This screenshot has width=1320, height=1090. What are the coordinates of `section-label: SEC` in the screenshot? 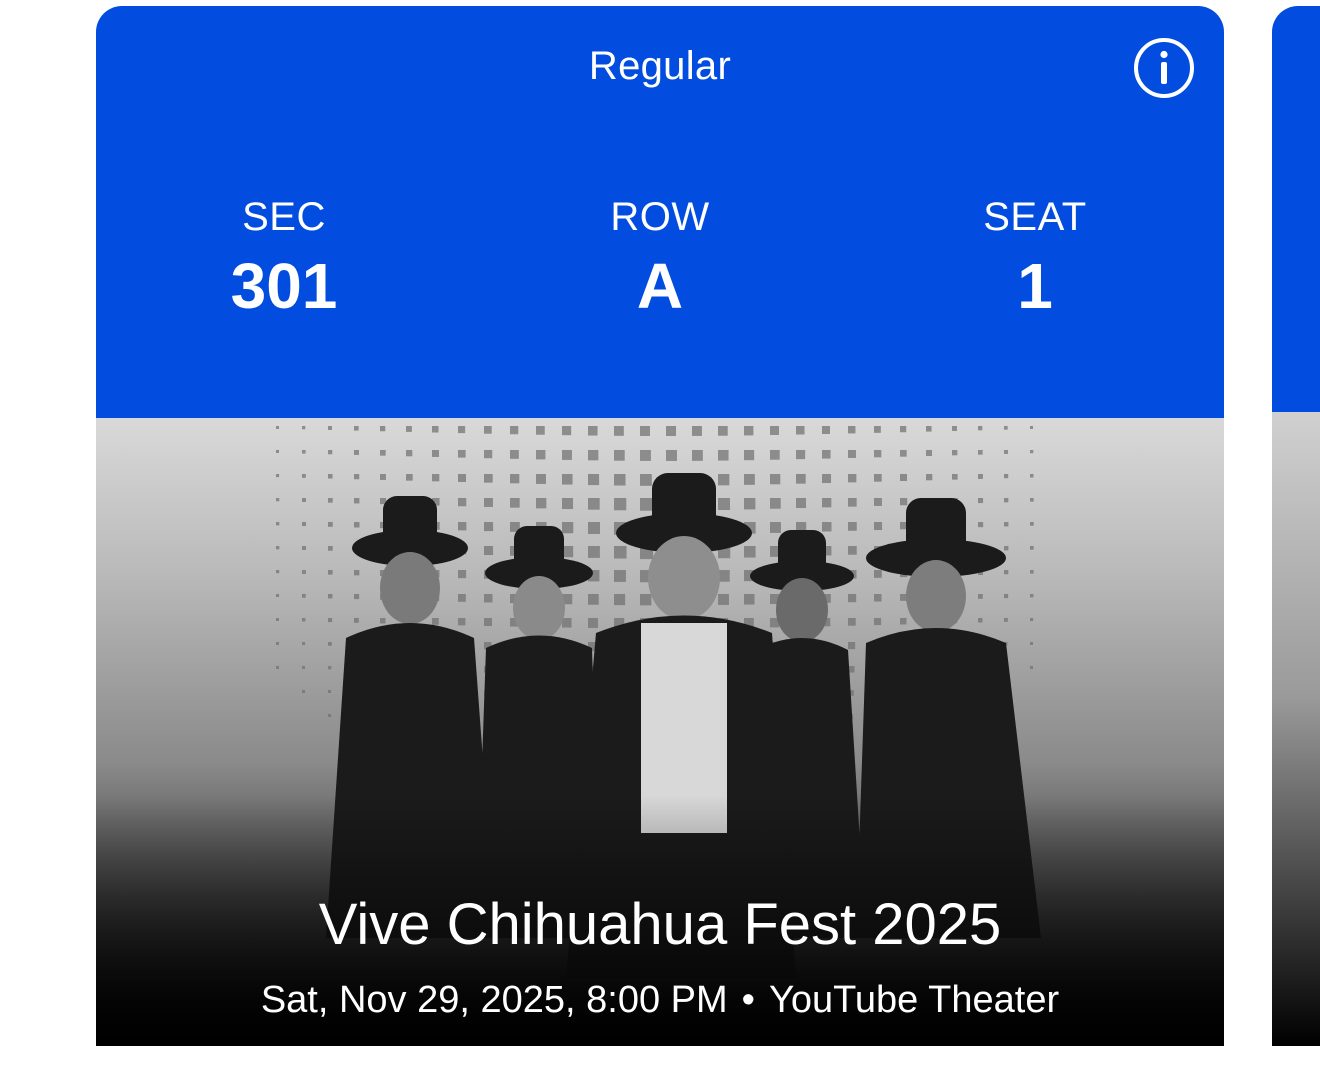 It's located at (284, 217).